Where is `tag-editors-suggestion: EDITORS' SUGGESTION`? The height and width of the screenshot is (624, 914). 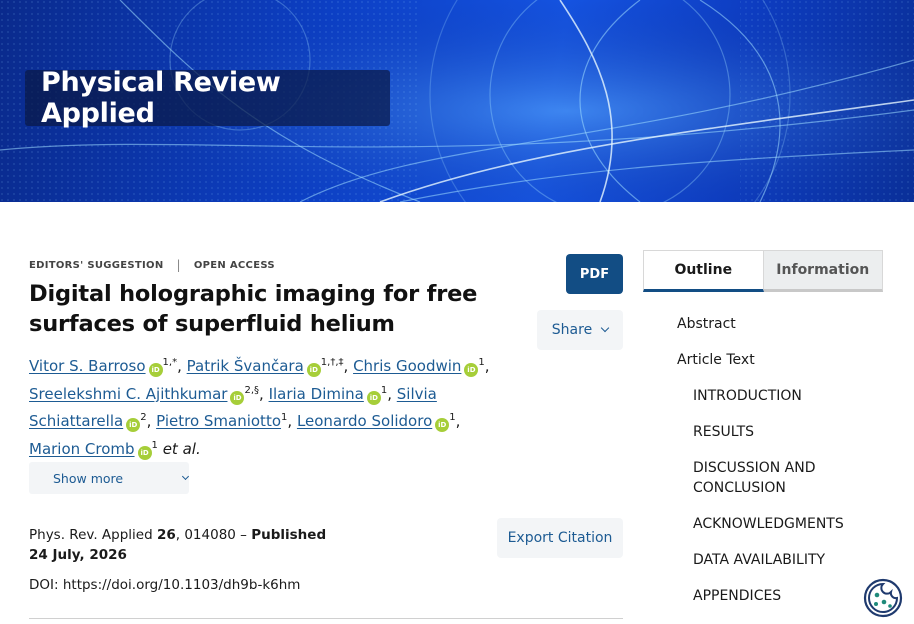 tag-editors-suggestion: EDITORS' SUGGESTION is located at coordinates (96, 265).